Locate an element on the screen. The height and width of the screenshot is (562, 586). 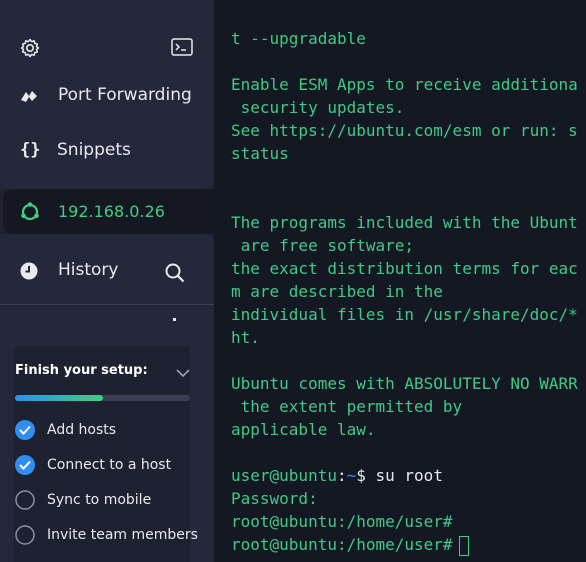
terminal-line: t --upgradable is located at coordinates (298, 38).